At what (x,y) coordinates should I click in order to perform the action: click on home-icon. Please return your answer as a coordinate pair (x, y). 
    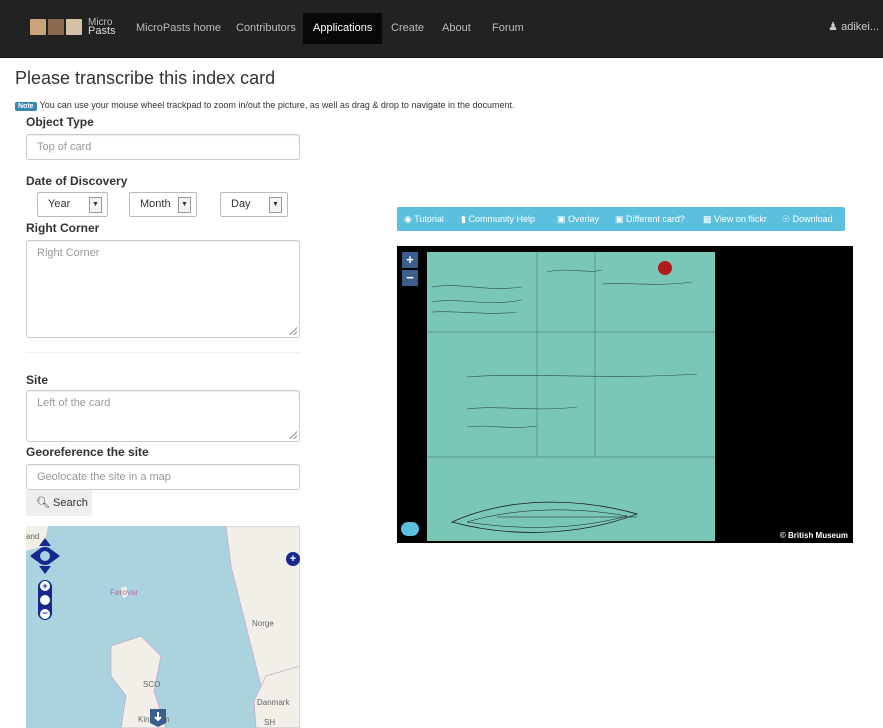
    Looking at the image, I should click on (410, 529).